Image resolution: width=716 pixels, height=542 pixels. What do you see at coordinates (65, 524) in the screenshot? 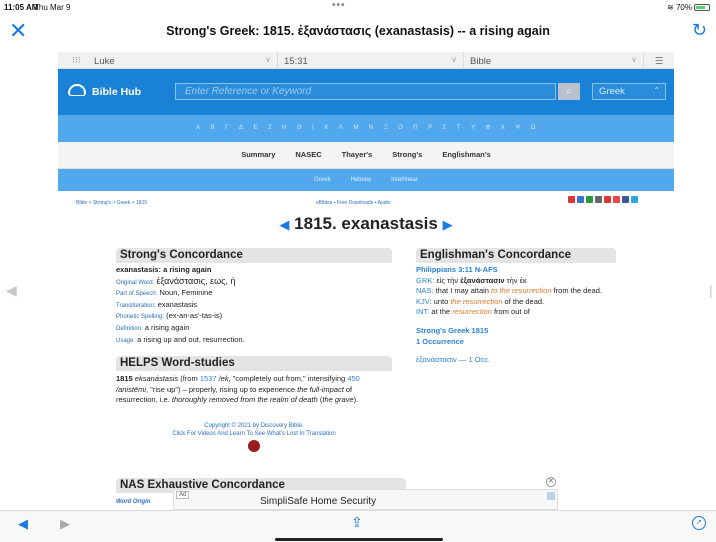
I see `forward-arrow-icon: ▶` at bounding box center [65, 524].